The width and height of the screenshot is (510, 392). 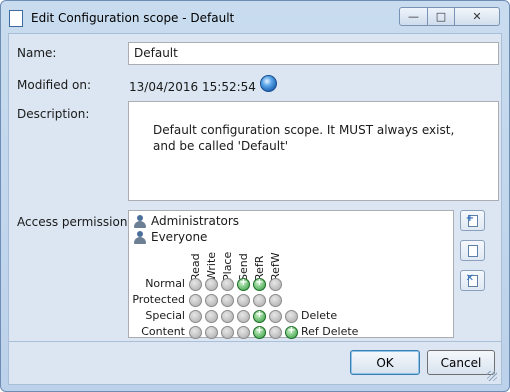 What do you see at coordinates (330, 331) in the screenshot?
I see `permission-extra-label: Ref Delete` at bounding box center [330, 331].